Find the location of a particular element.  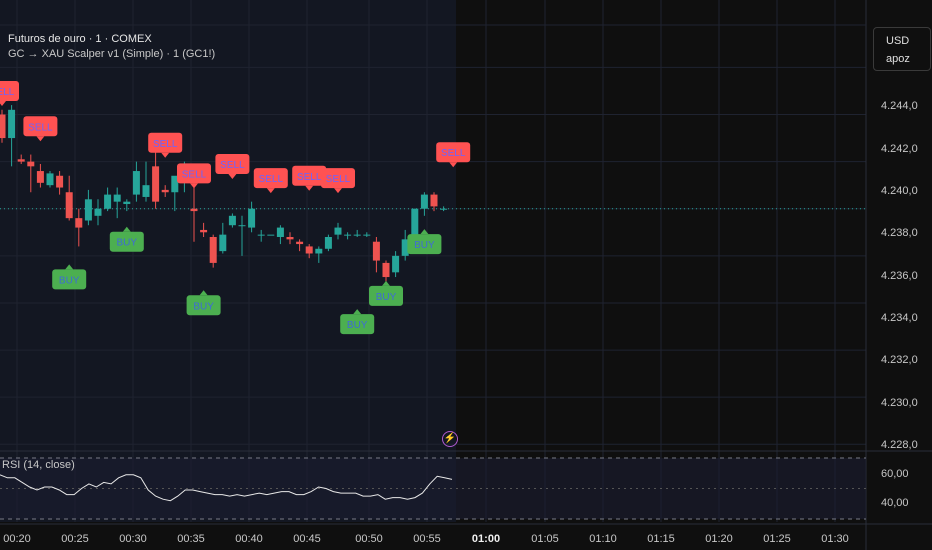

time-label-0020: 00:20 is located at coordinates (17, 539).